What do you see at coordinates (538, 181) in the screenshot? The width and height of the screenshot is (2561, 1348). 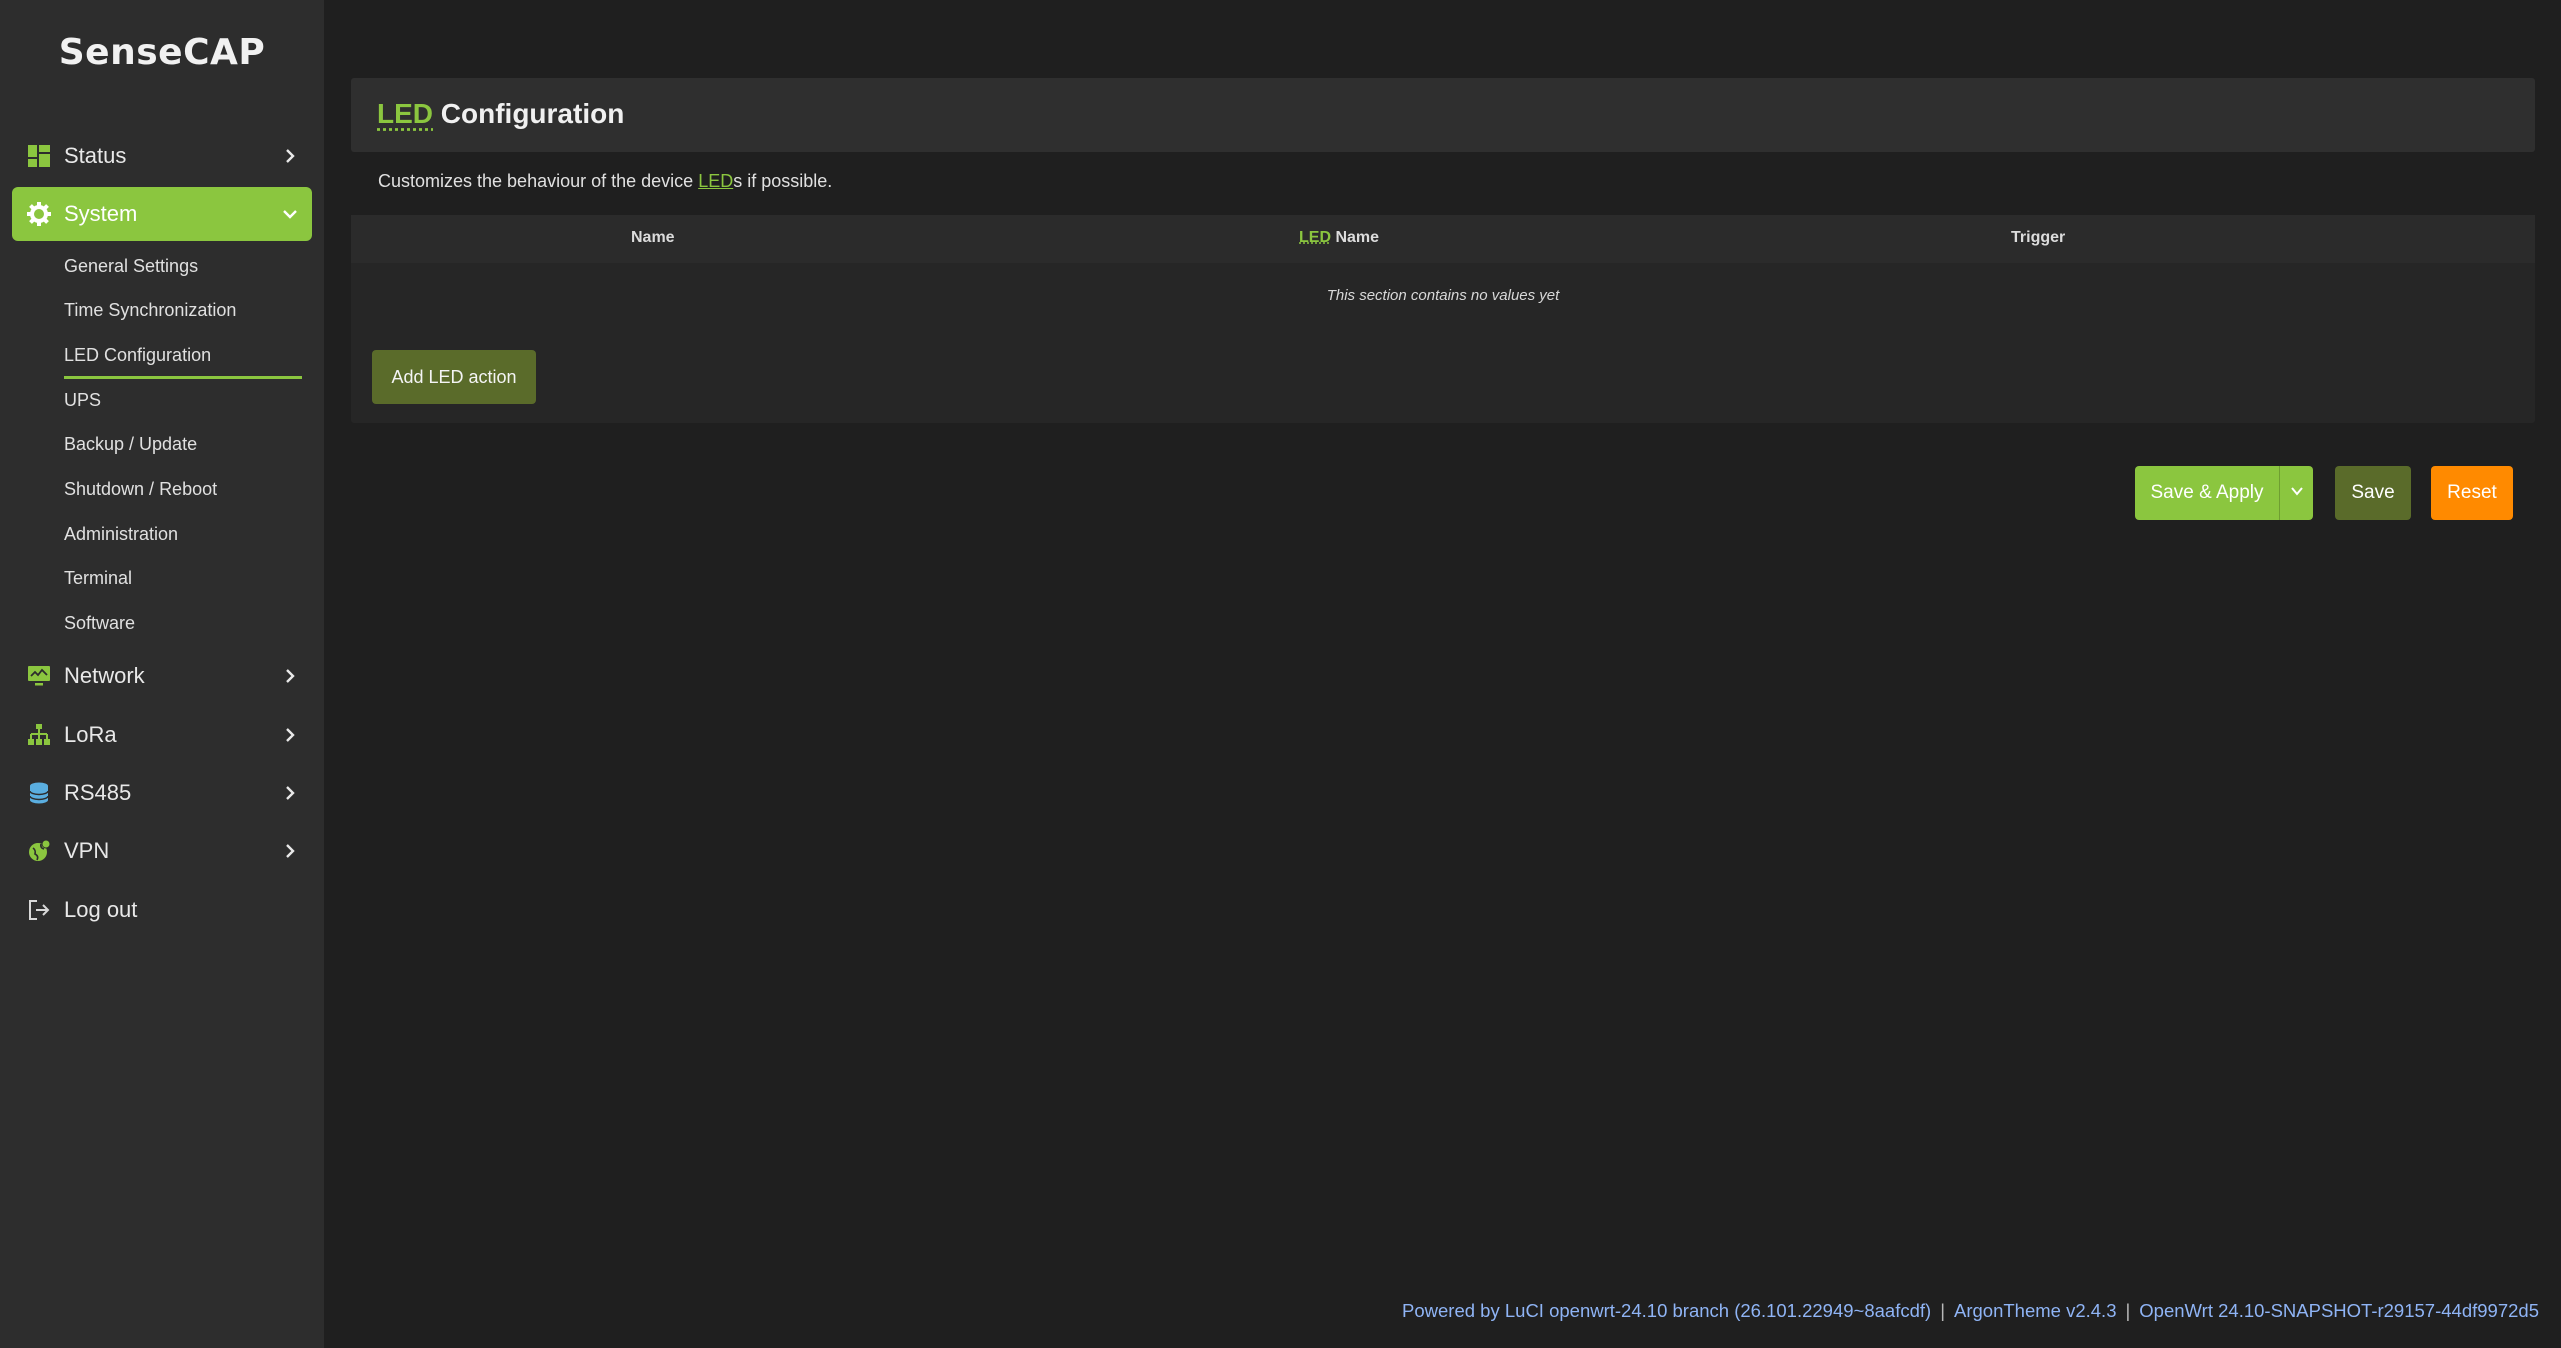 I see `description-text: Customizes the behaviour of the device` at bounding box center [538, 181].